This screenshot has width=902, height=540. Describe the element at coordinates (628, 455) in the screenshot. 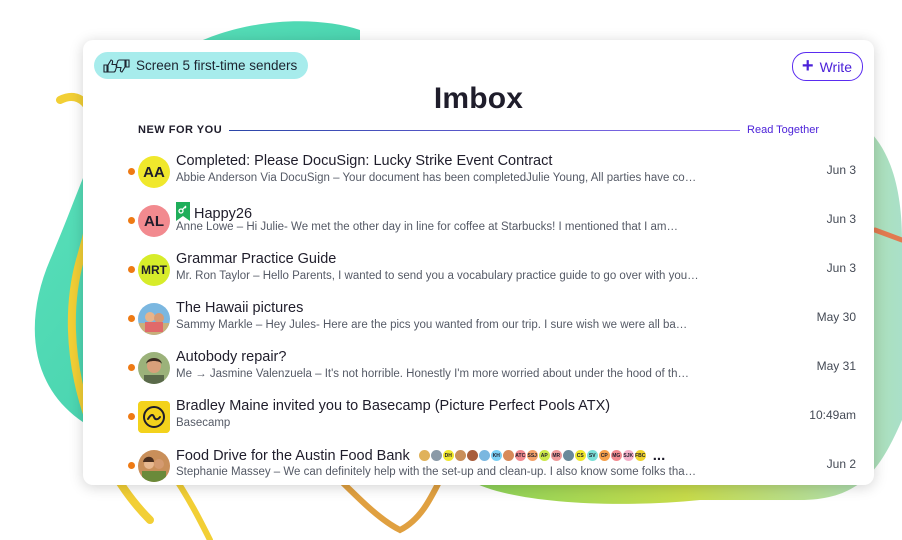

I see `participant-avatar: SJK` at that location.